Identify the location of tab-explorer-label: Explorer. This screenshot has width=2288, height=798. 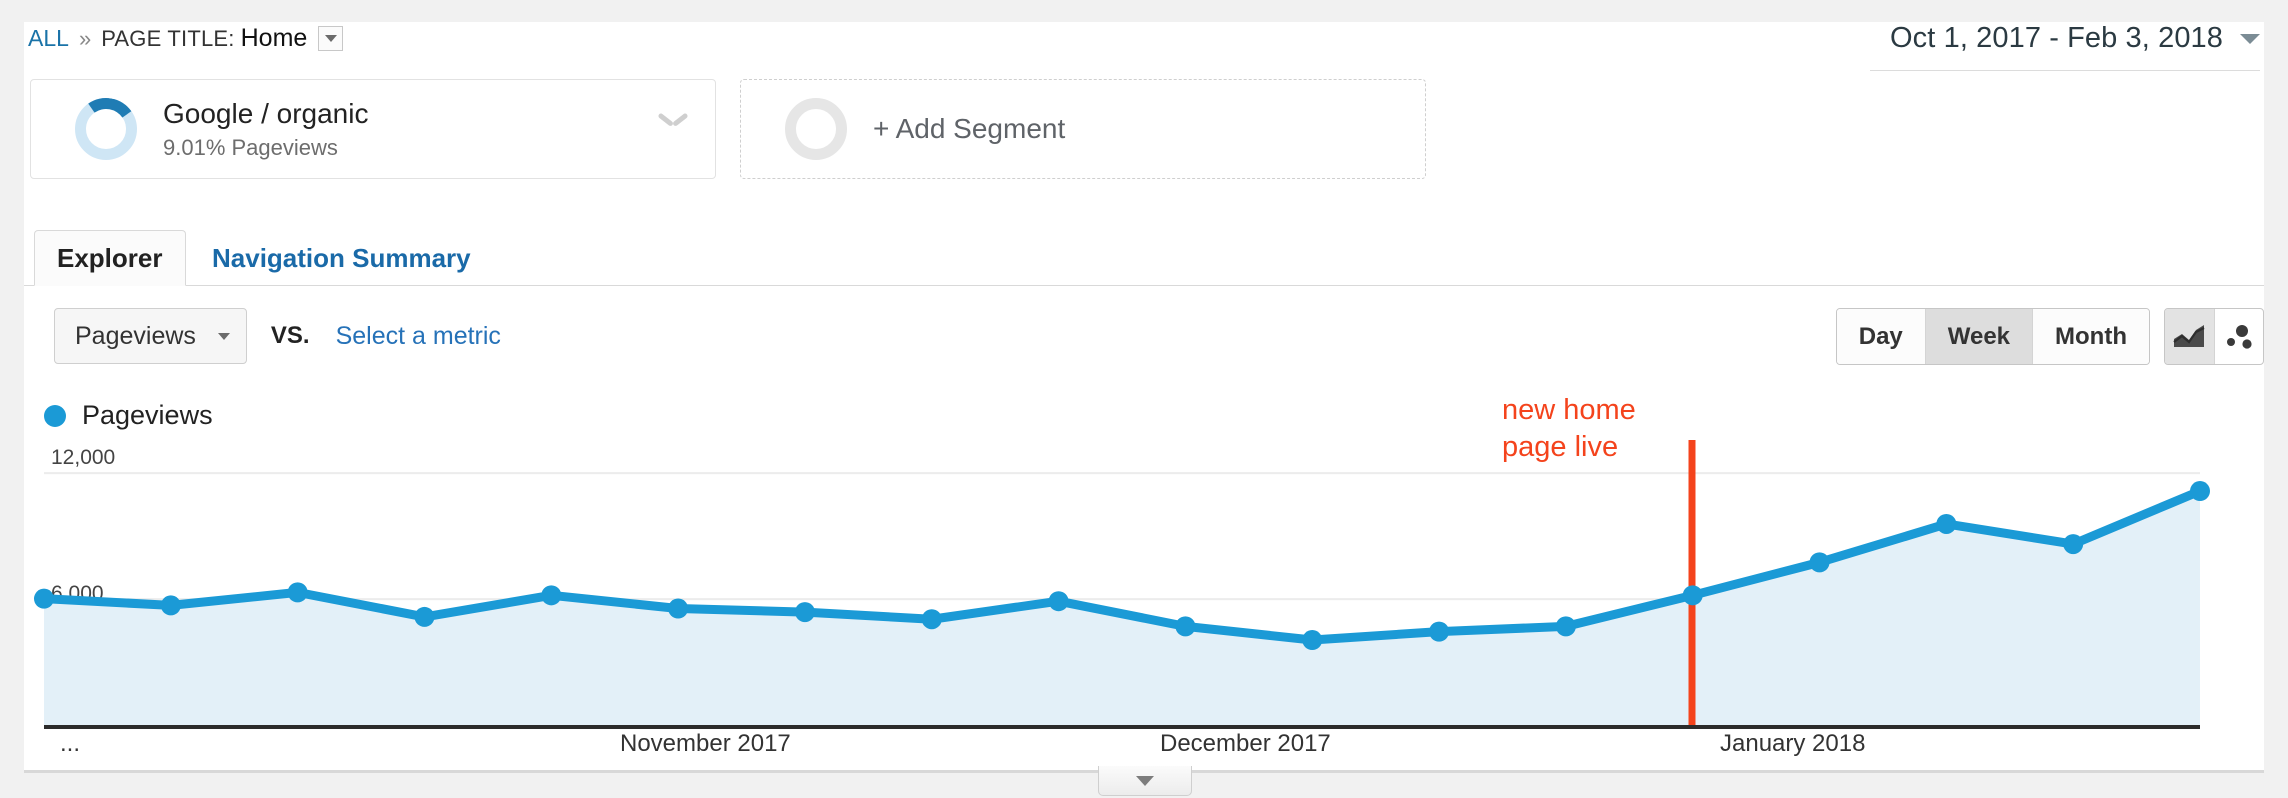
(110, 257).